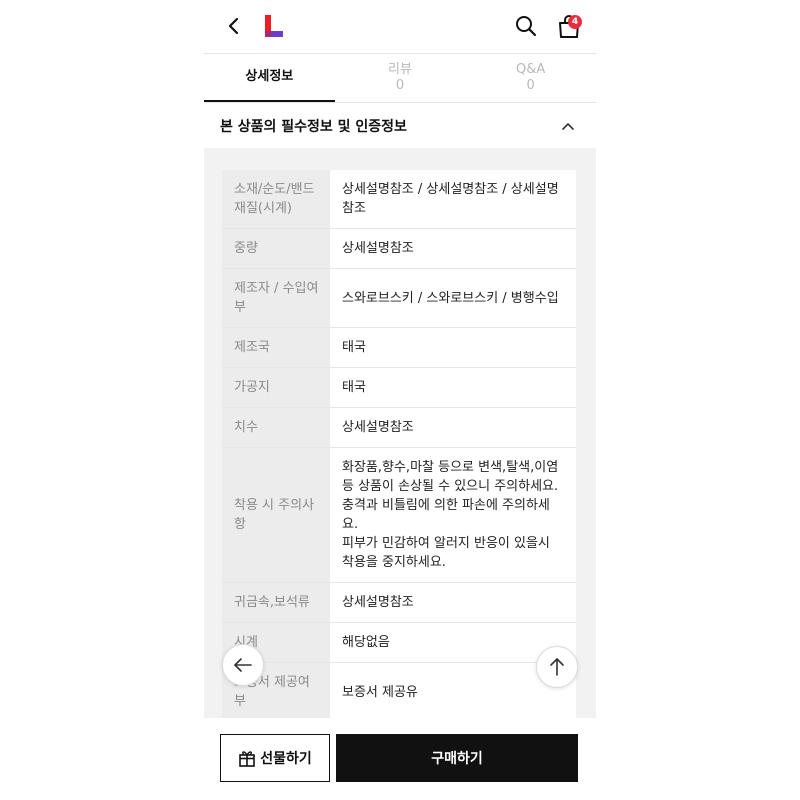  I want to click on tab-label: 상세정보, so click(269, 76).